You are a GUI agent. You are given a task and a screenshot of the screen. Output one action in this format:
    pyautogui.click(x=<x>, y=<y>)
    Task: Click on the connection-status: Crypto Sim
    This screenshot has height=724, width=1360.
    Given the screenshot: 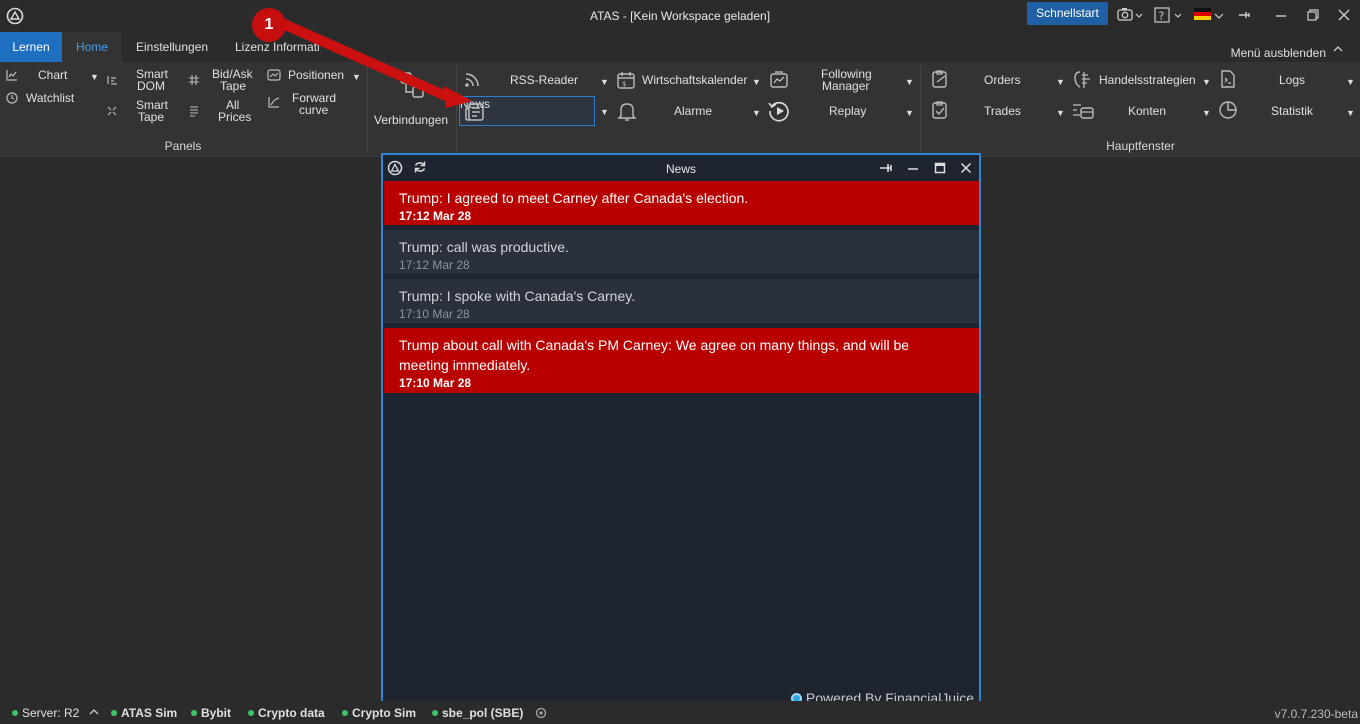 What is the action you would take?
    pyautogui.click(x=379, y=713)
    